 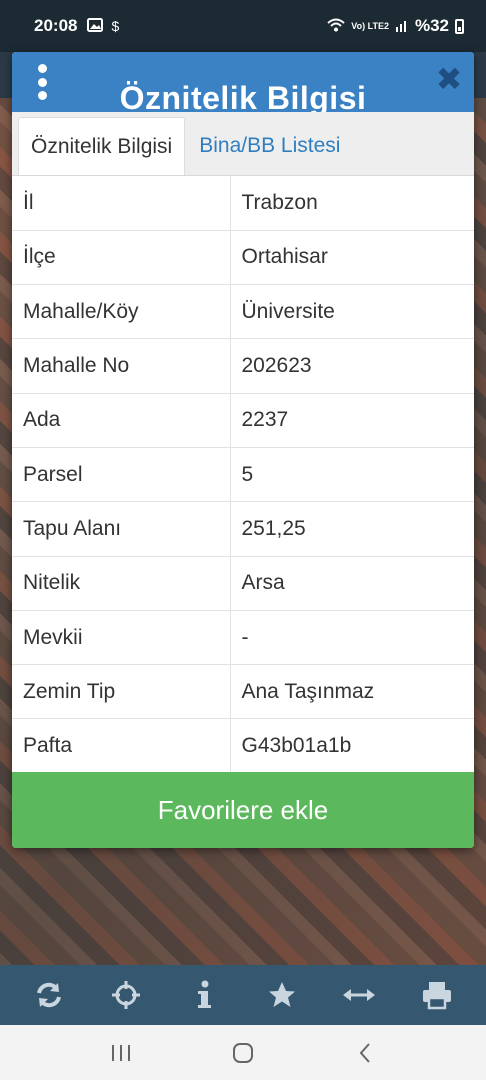 What do you see at coordinates (282, 995) in the screenshot?
I see `star-icon` at bounding box center [282, 995].